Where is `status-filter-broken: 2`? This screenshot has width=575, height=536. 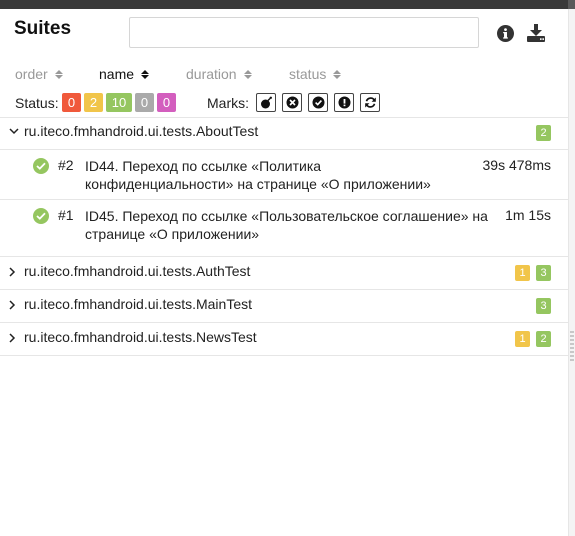 status-filter-broken: 2 is located at coordinates (93, 102).